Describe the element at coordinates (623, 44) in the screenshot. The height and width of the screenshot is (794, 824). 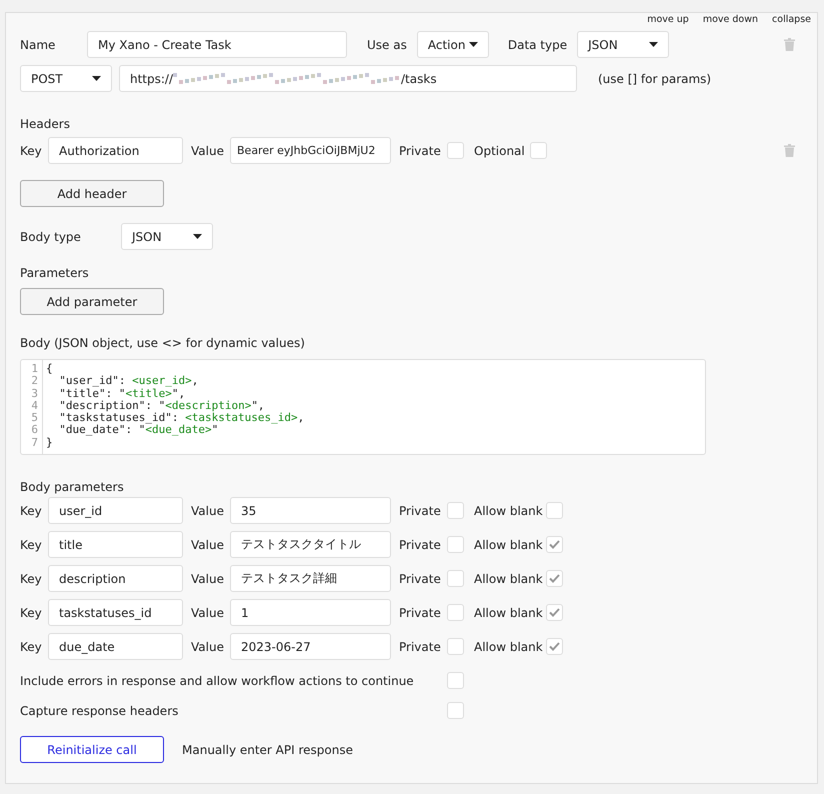
I see `data-type-dropdown: JSON` at that location.